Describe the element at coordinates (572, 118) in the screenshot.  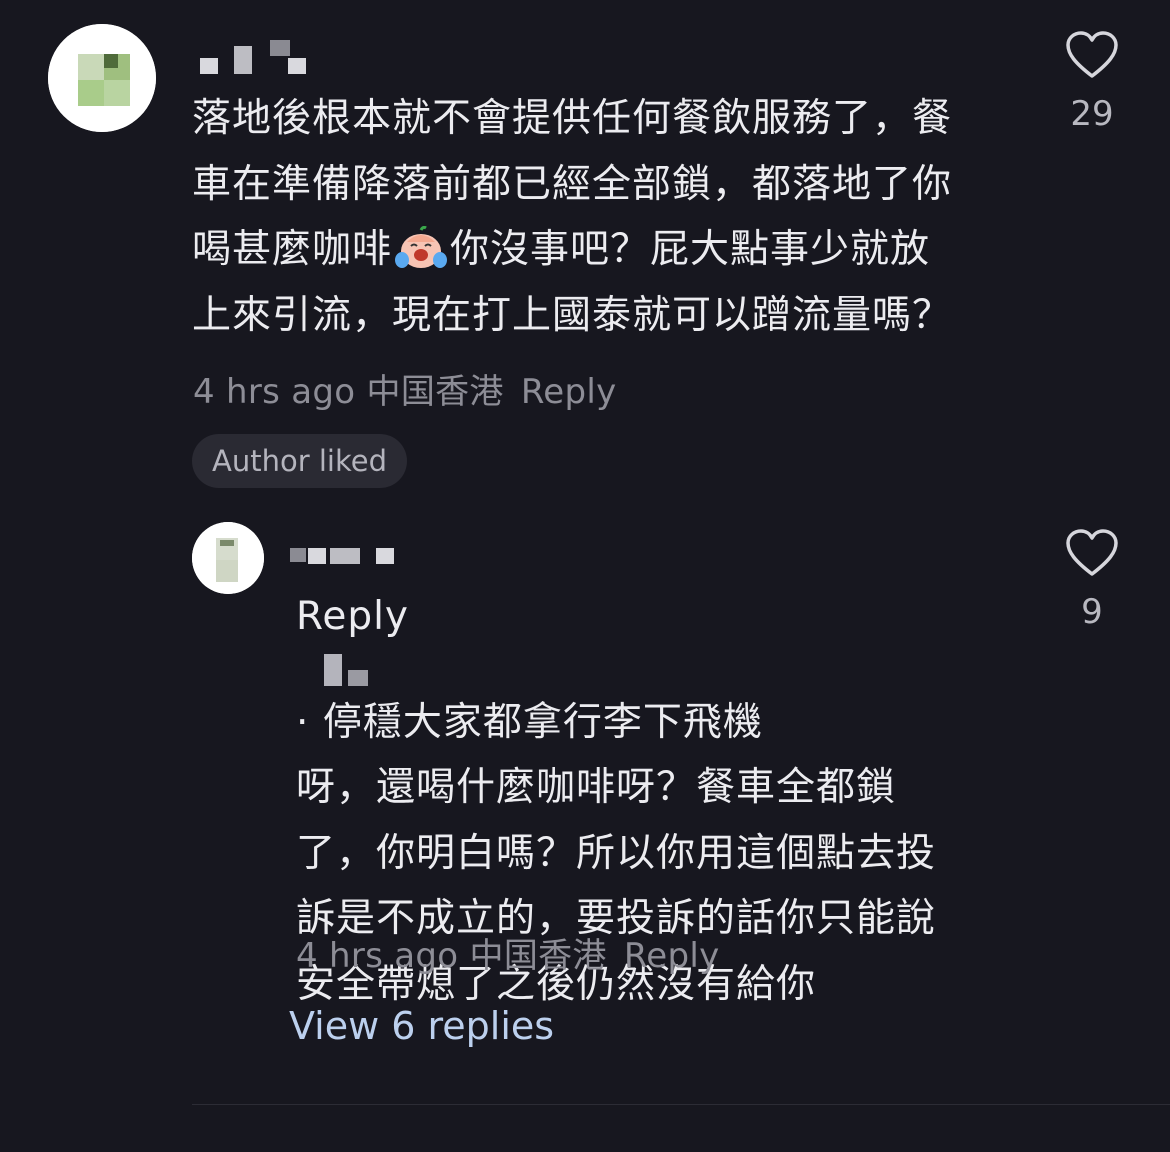
I see `comment-line: 落地後根本就不會提供任何餐飲服務了，餐` at that location.